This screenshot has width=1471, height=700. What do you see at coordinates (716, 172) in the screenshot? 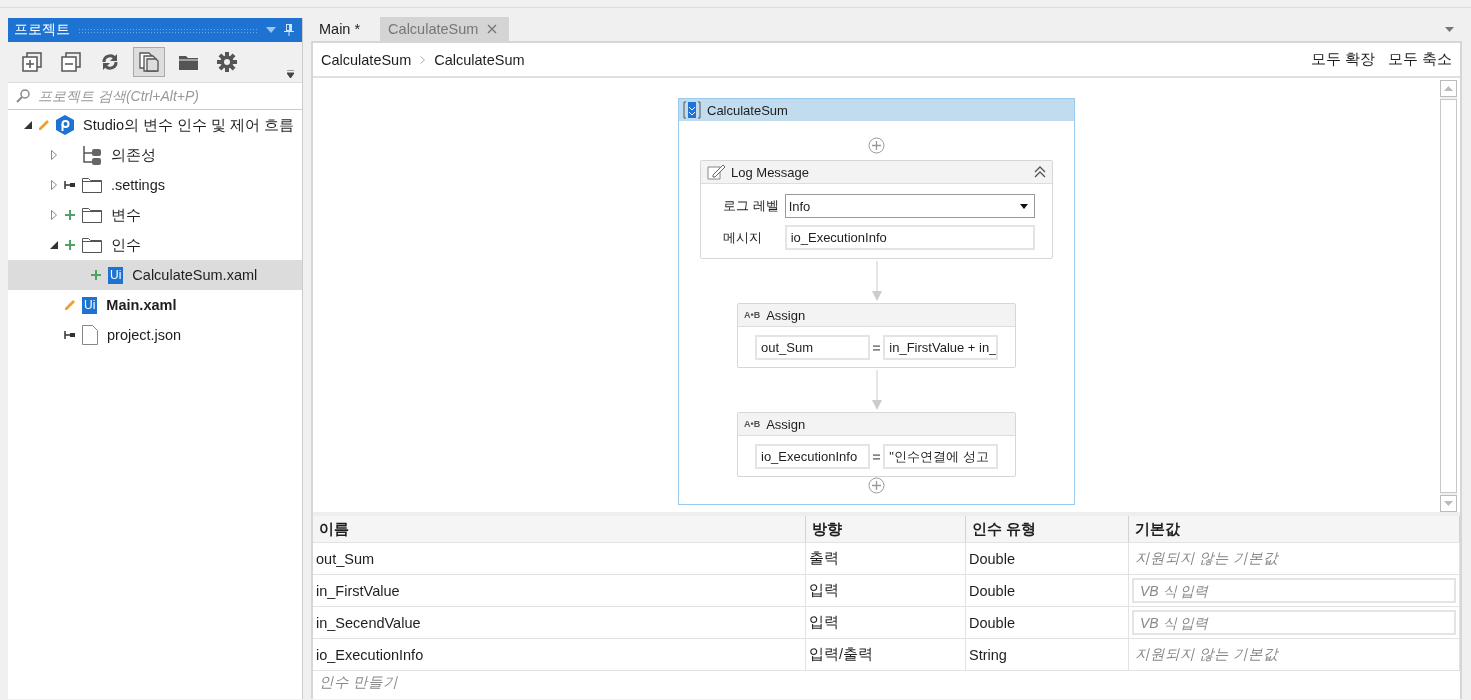
I see `edit-note-icon` at bounding box center [716, 172].